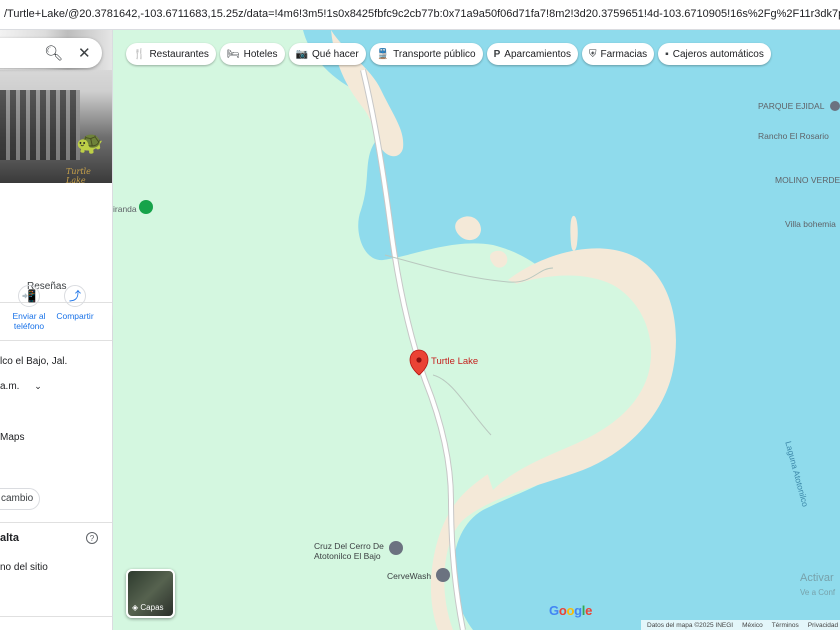 The height and width of the screenshot is (630, 840). What do you see at coordinates (21, 386) in the screenshot?
I see `hours-text: a.m. ⌄` at bounding box center [21, 386].